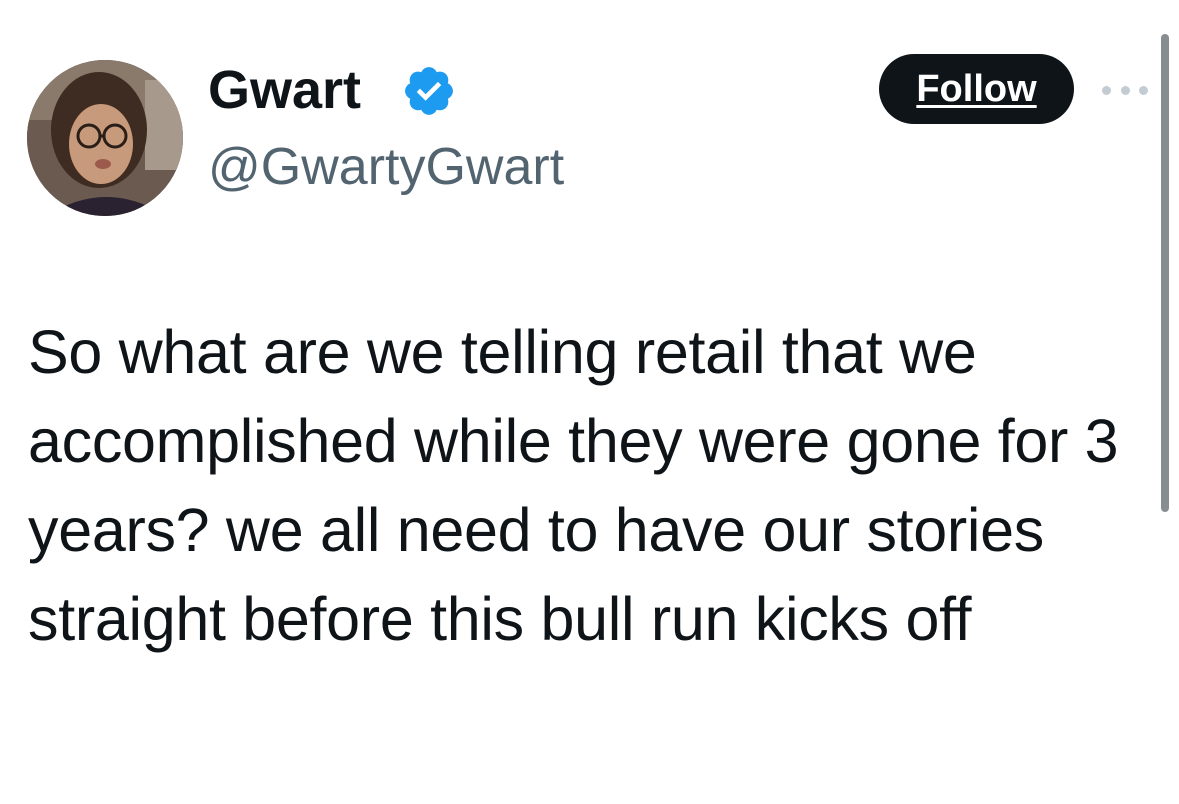 The width and height of the screenshot is (1179, 804). Describe the element at coordinates (976, 89) in the screenshot. I see `follow-button: Follow` at that location.